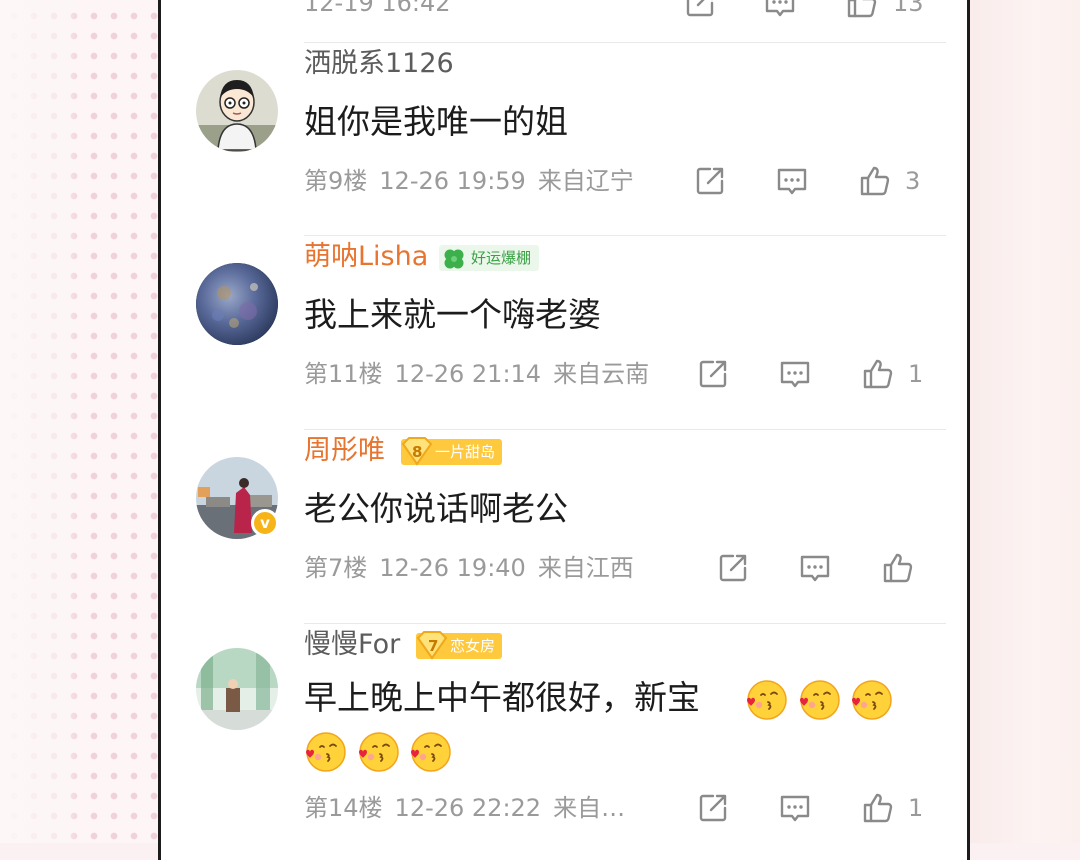 The image size is (1080, 860). What do you see at coordinates (377, 8) in the screenshot?
I see `comment-time: 12-19 16:42` at bounding box center [377, 8].